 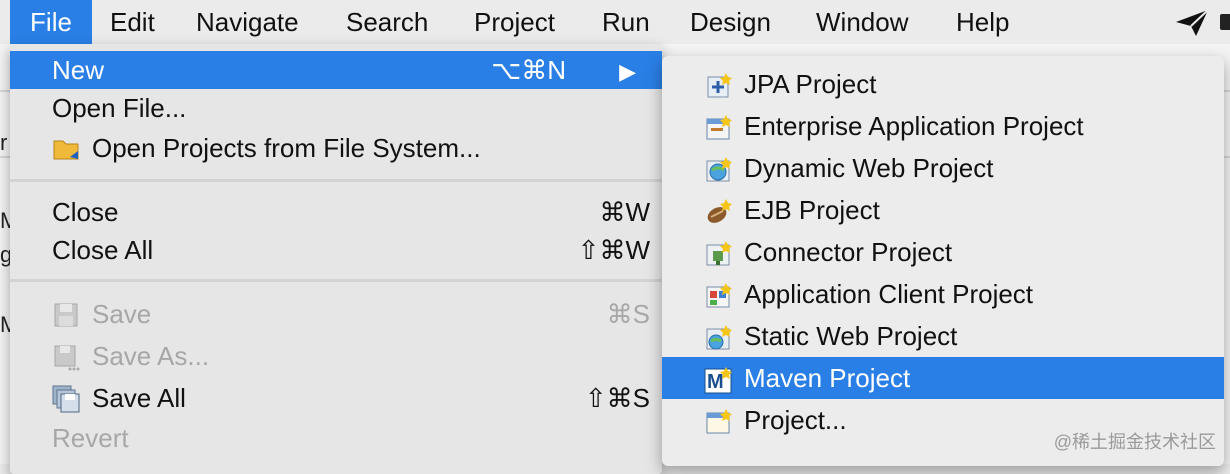 I want to click on shortcut: ⇧⌘W, so click(x=613, y=250).